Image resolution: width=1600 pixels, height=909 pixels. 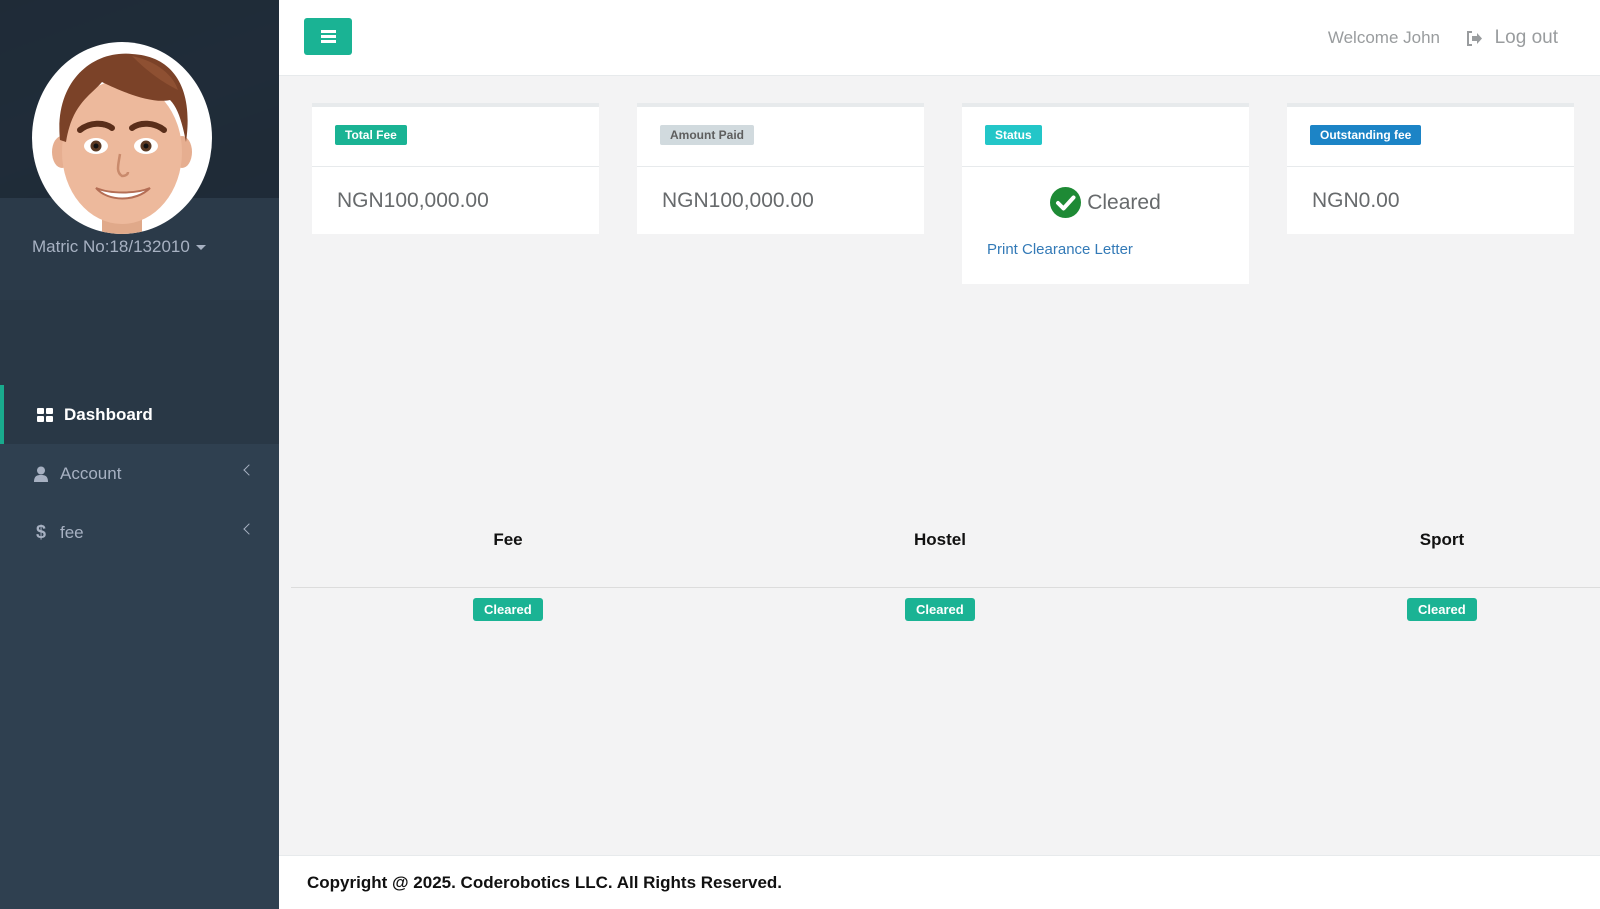 What do you see at coordinates (1442, 539) in the screenshot?
I see `table-header-sport: Sport` at bounding box center [1442, 539].